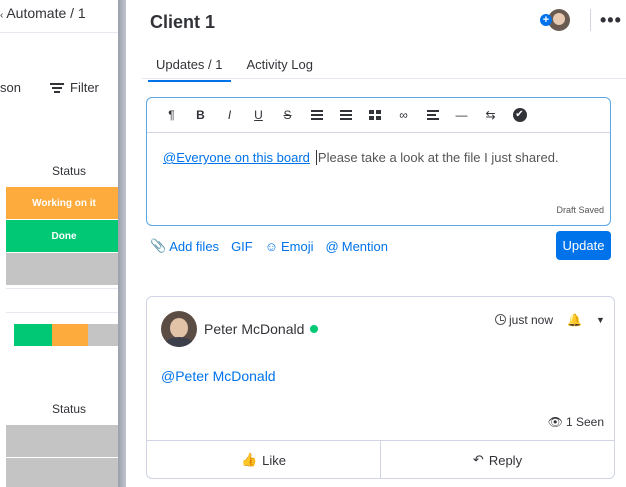 The height and width of the screenshot is (487, 626). Describe the element at coordinates (2, 15) in the screenshot. I see `chevron-icon: ‹` at that location.